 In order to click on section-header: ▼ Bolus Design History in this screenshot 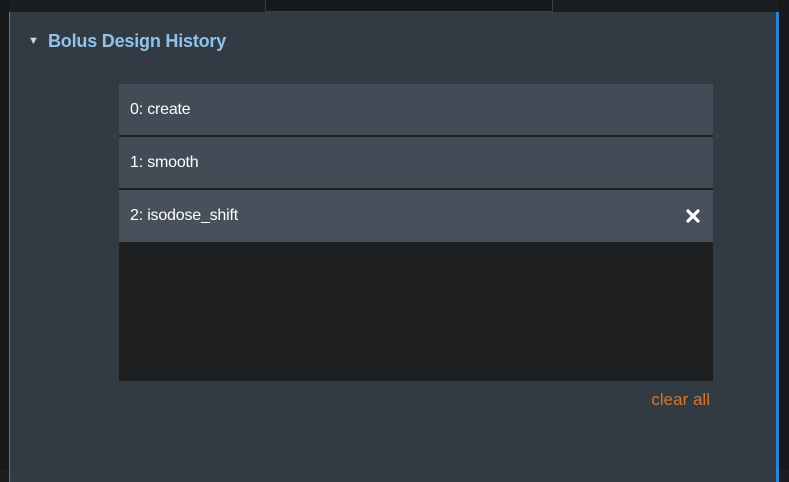, I will do `click(127, 41)`.